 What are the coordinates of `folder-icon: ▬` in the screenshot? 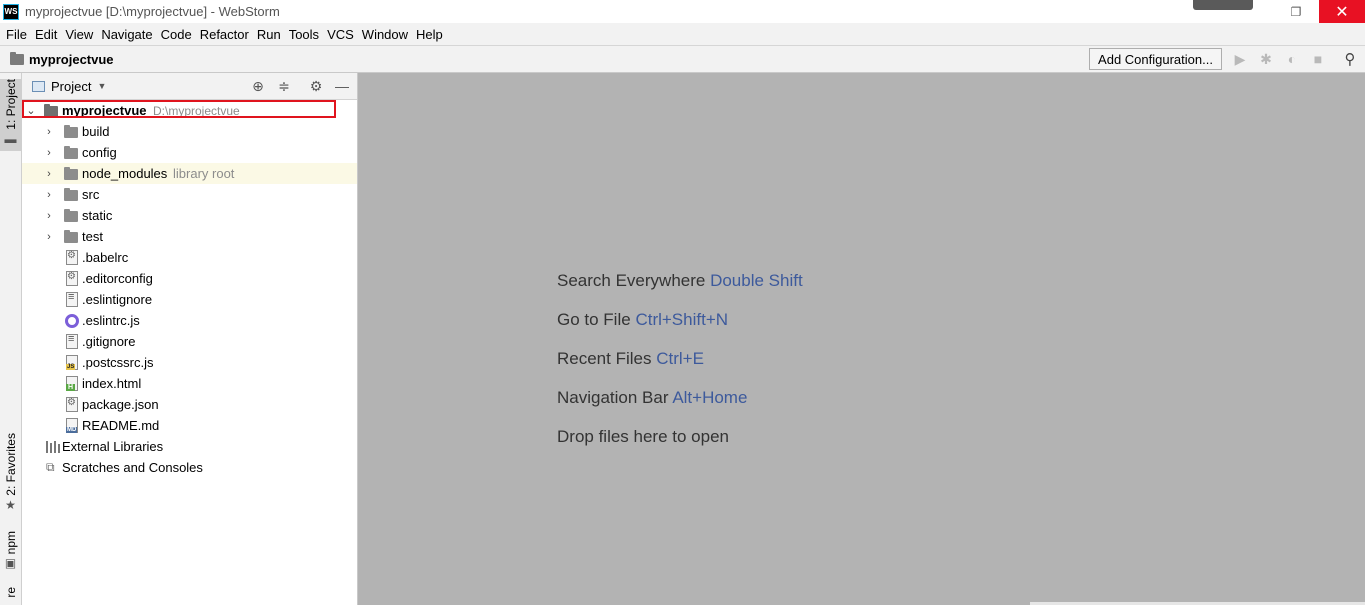 It's located at (10, 138).